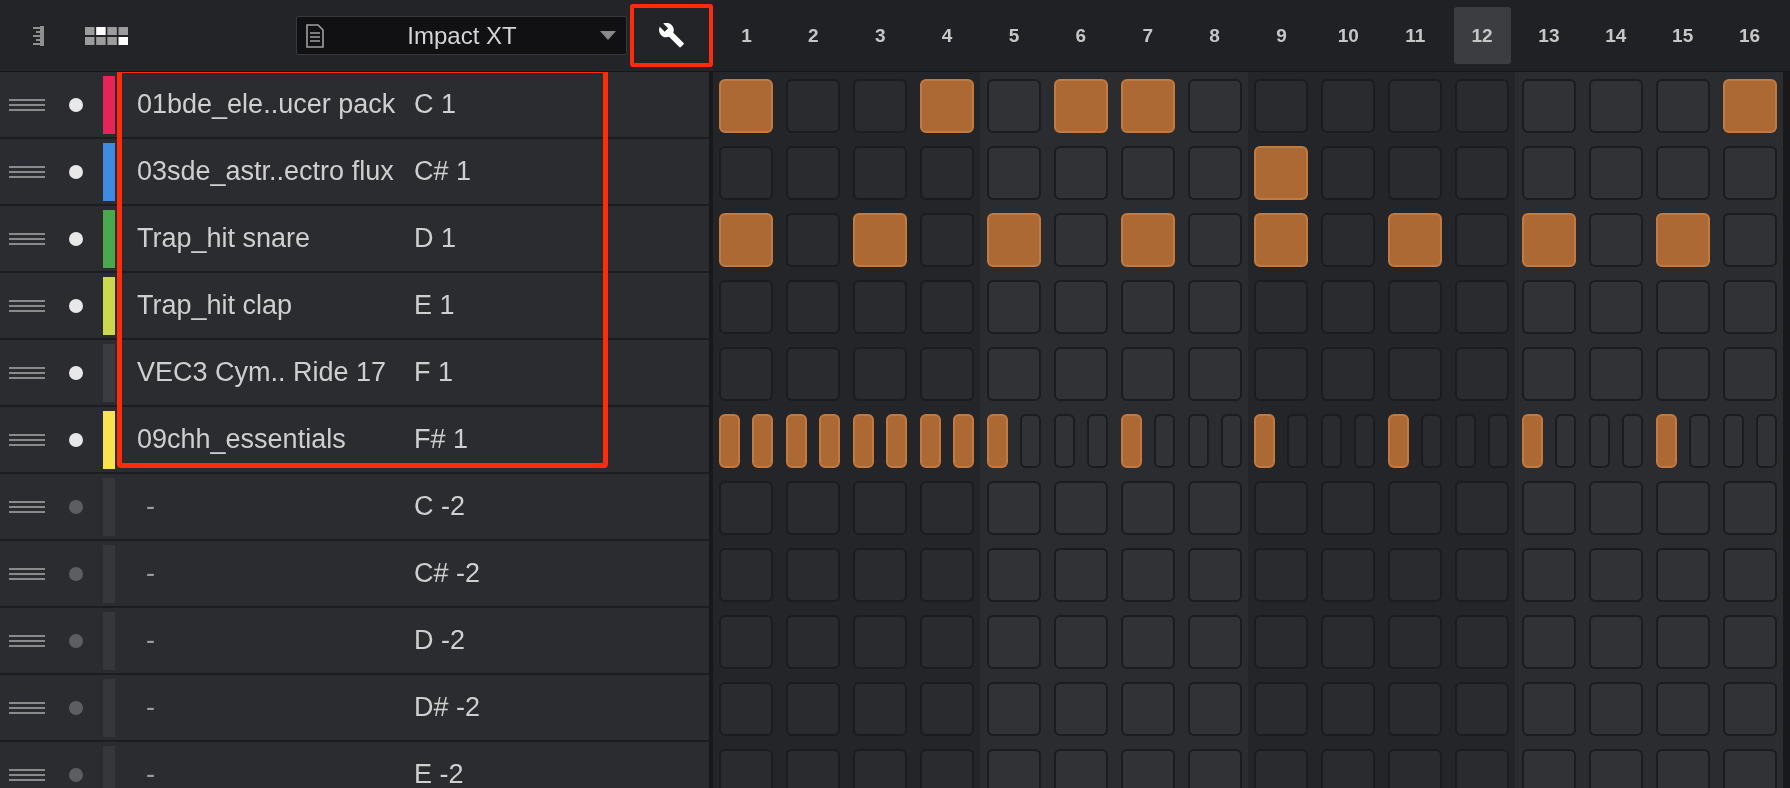 The width and height of the screenshot is (1790, 788). Describe the element at coordinates (1214, 35) in the screenshot. I see `step-number: 8` at that location.